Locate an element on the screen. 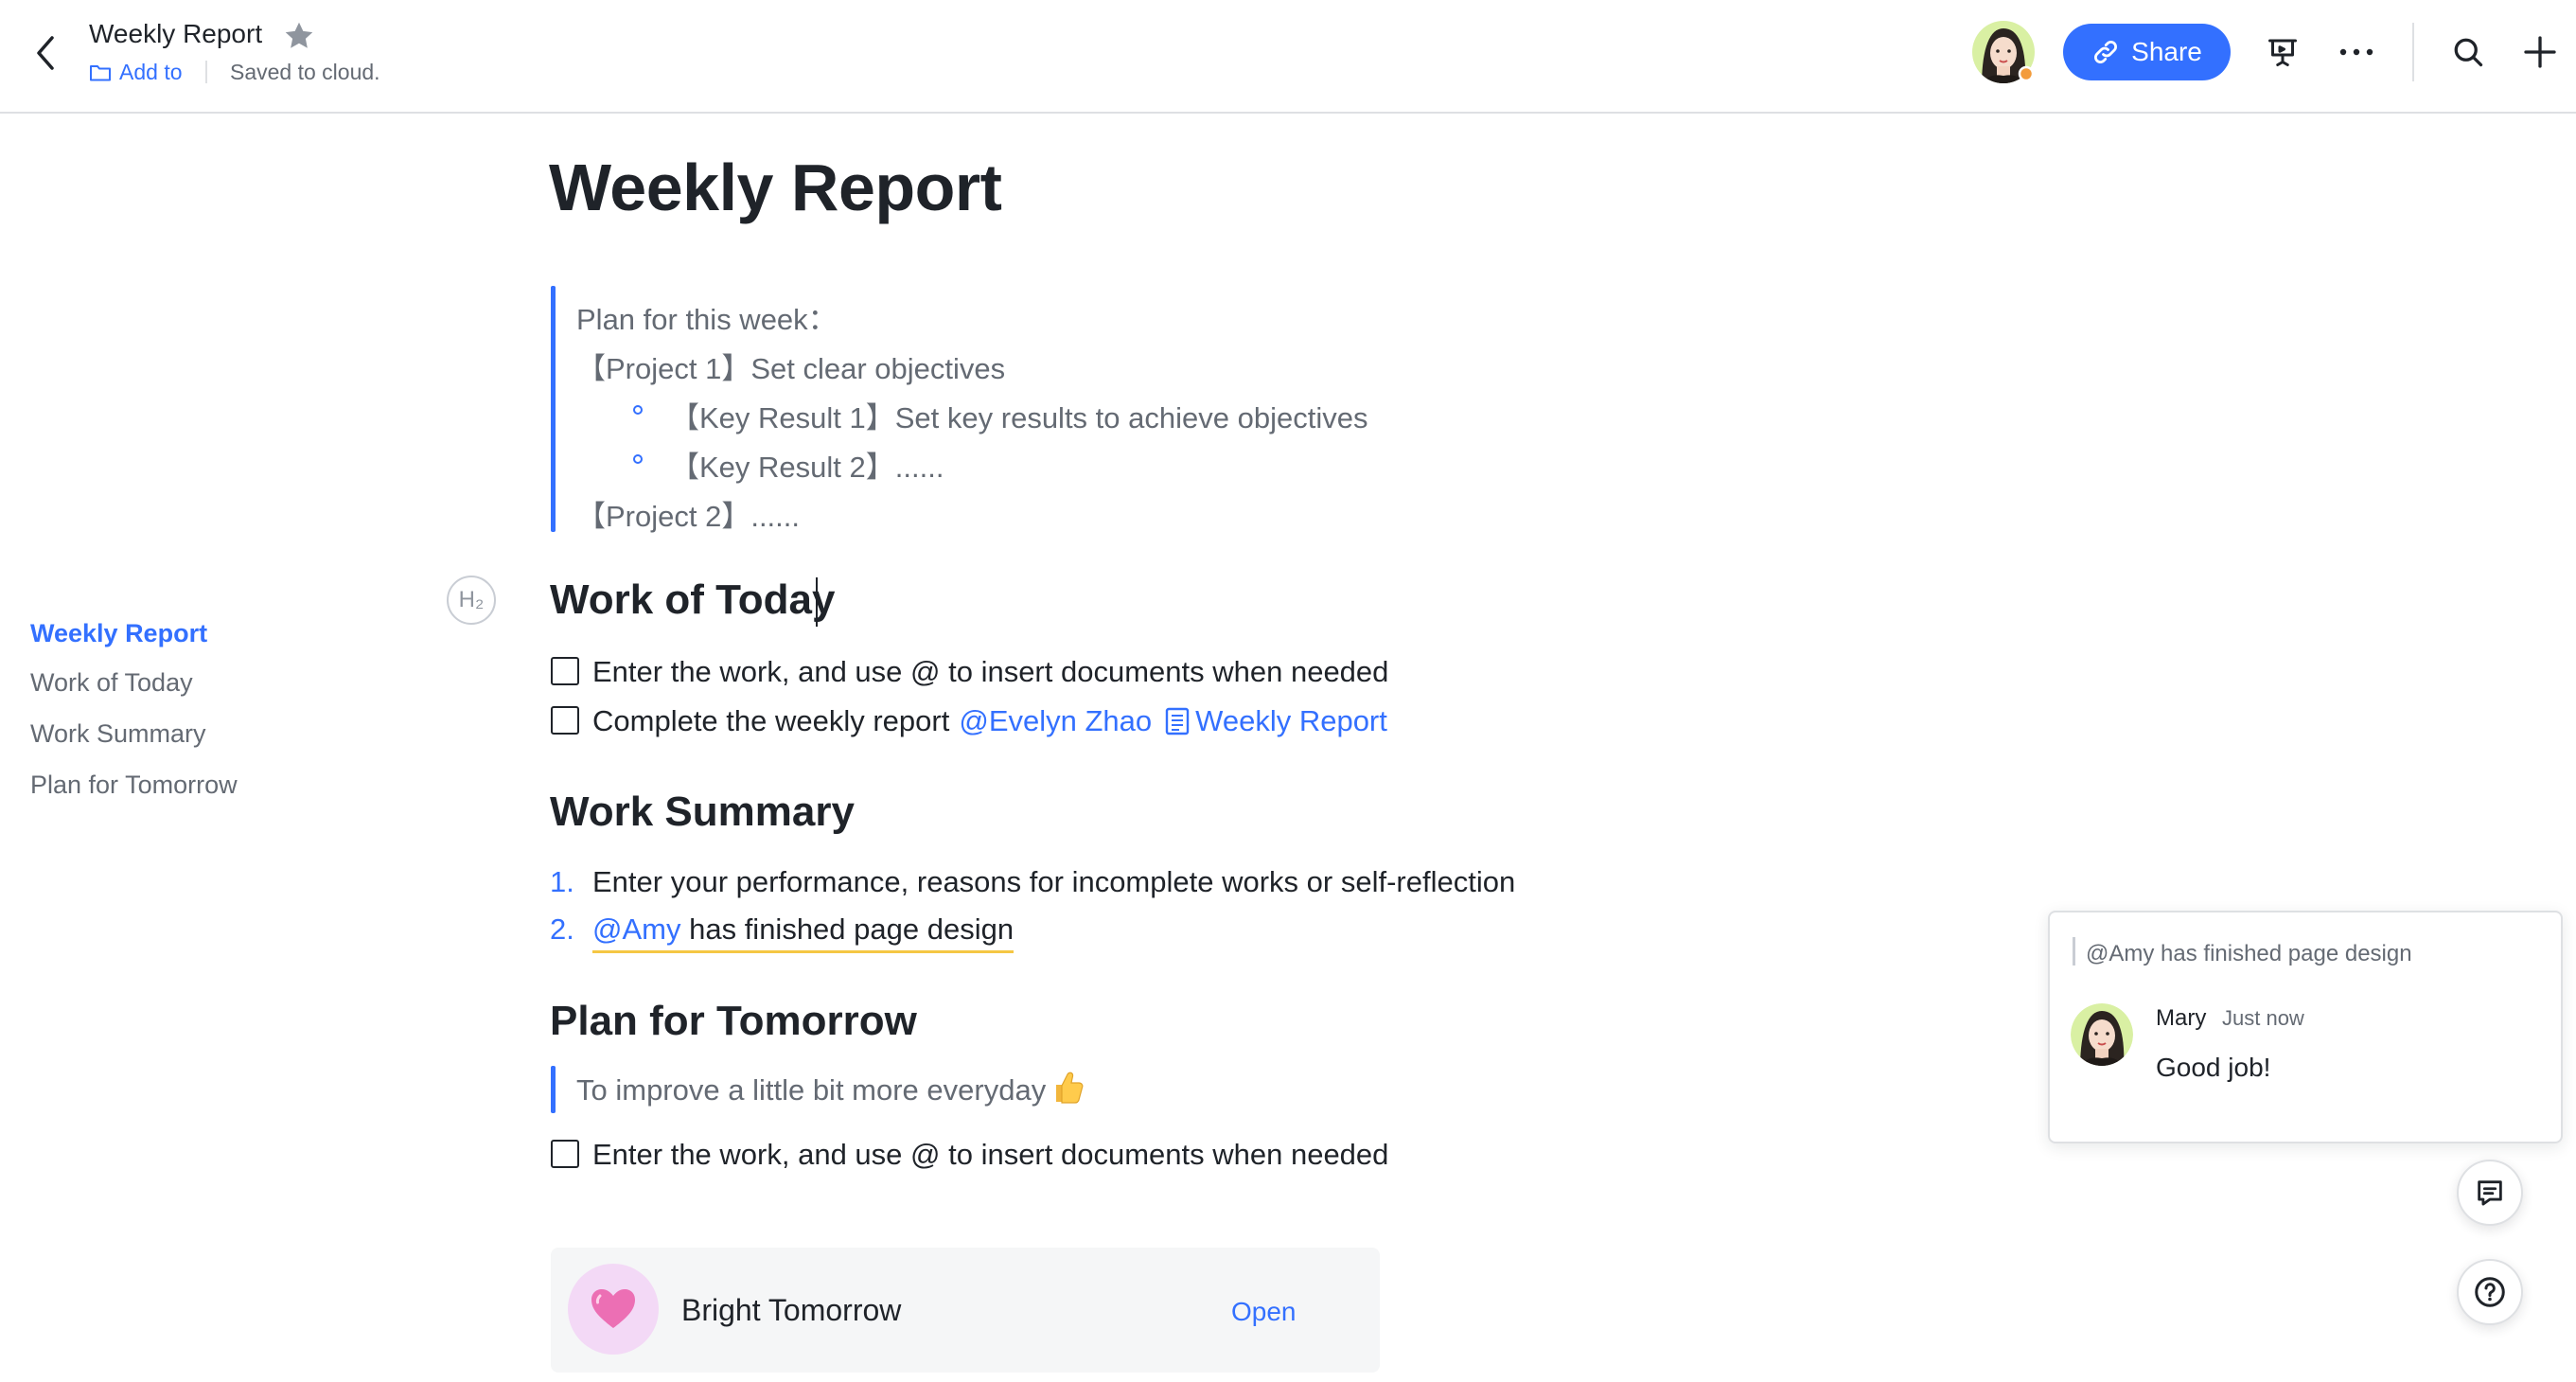  comment-icon is located at coordinates (2490, 1193).